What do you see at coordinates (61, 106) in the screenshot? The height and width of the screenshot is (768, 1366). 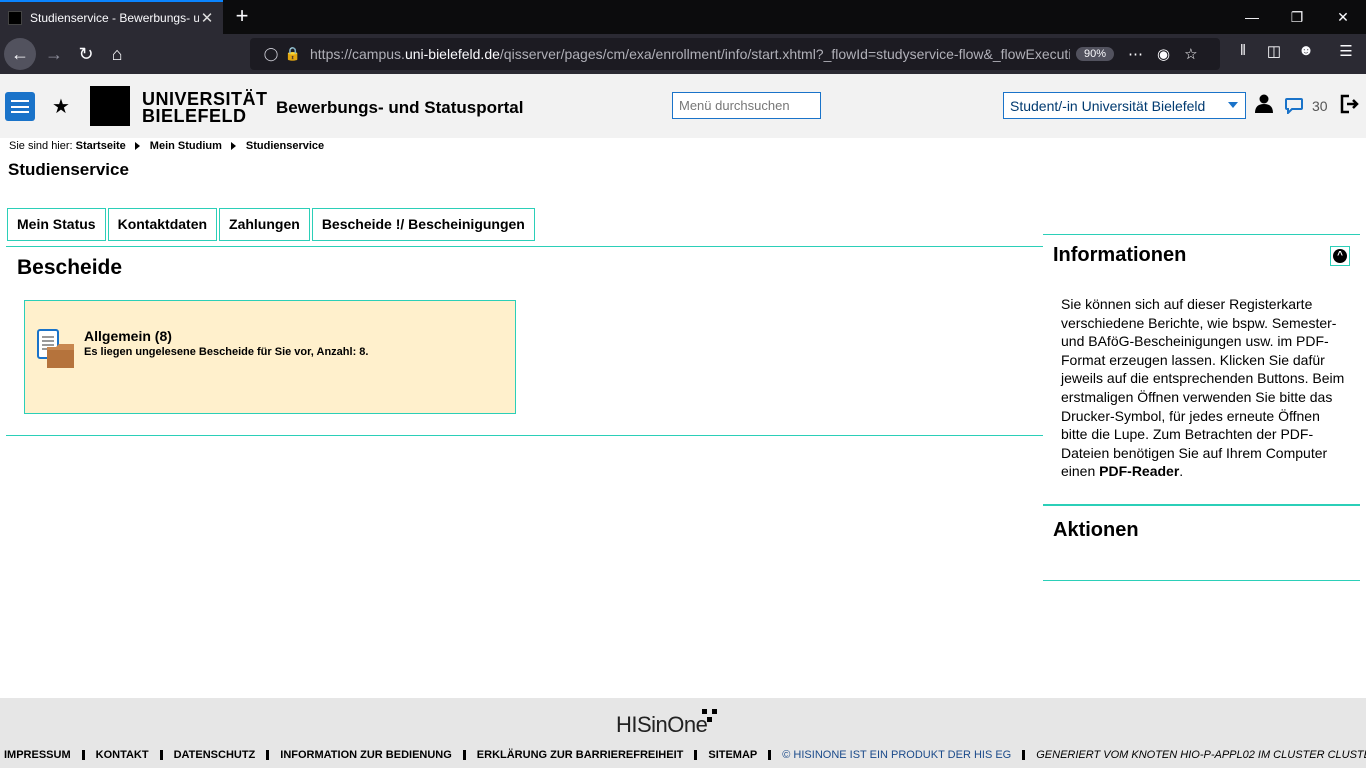 I see `favorites-star-icon: ★` at bounding box center [61, 106].